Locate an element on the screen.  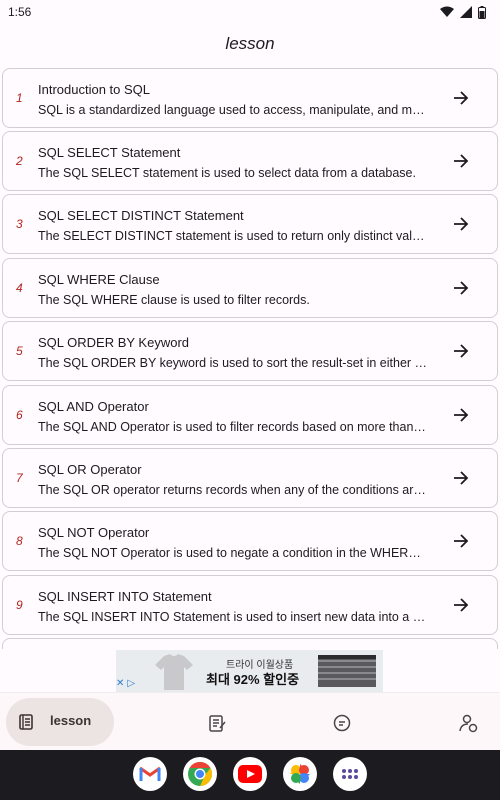
app-bar: lesson is located at coordinates (250, 44).